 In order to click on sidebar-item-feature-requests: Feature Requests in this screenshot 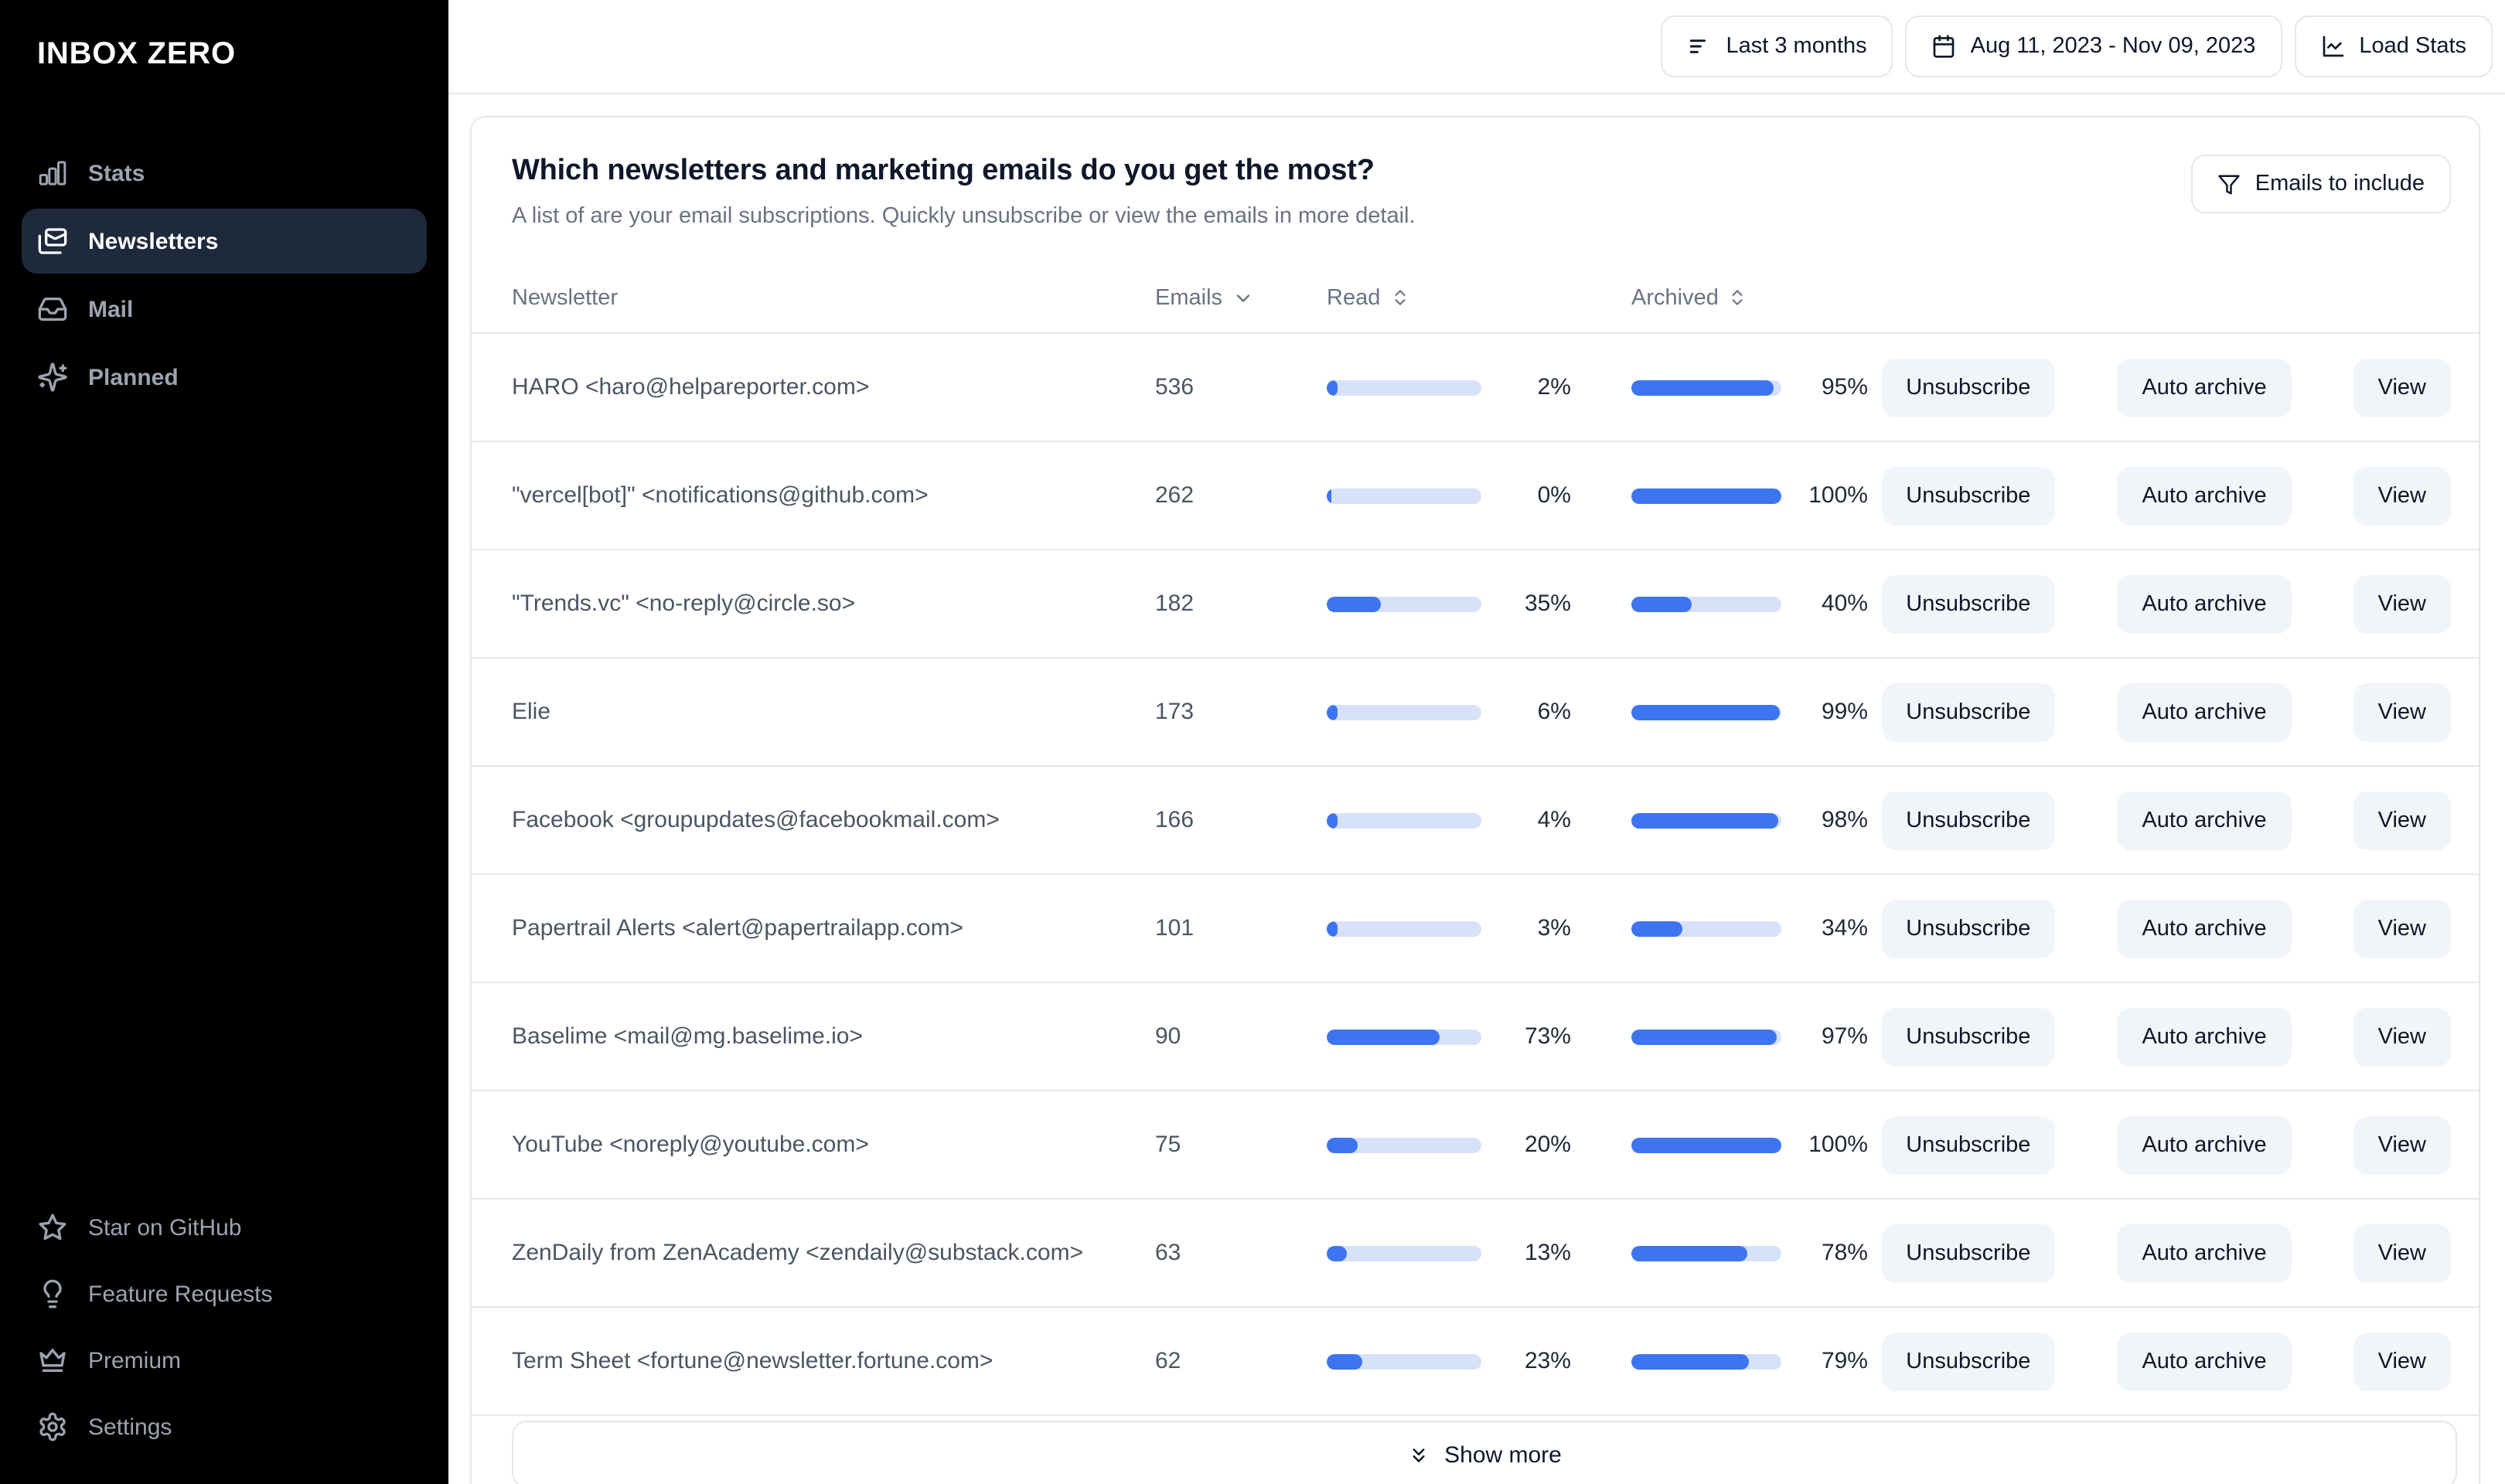, I will do `click(224, 1294)`.